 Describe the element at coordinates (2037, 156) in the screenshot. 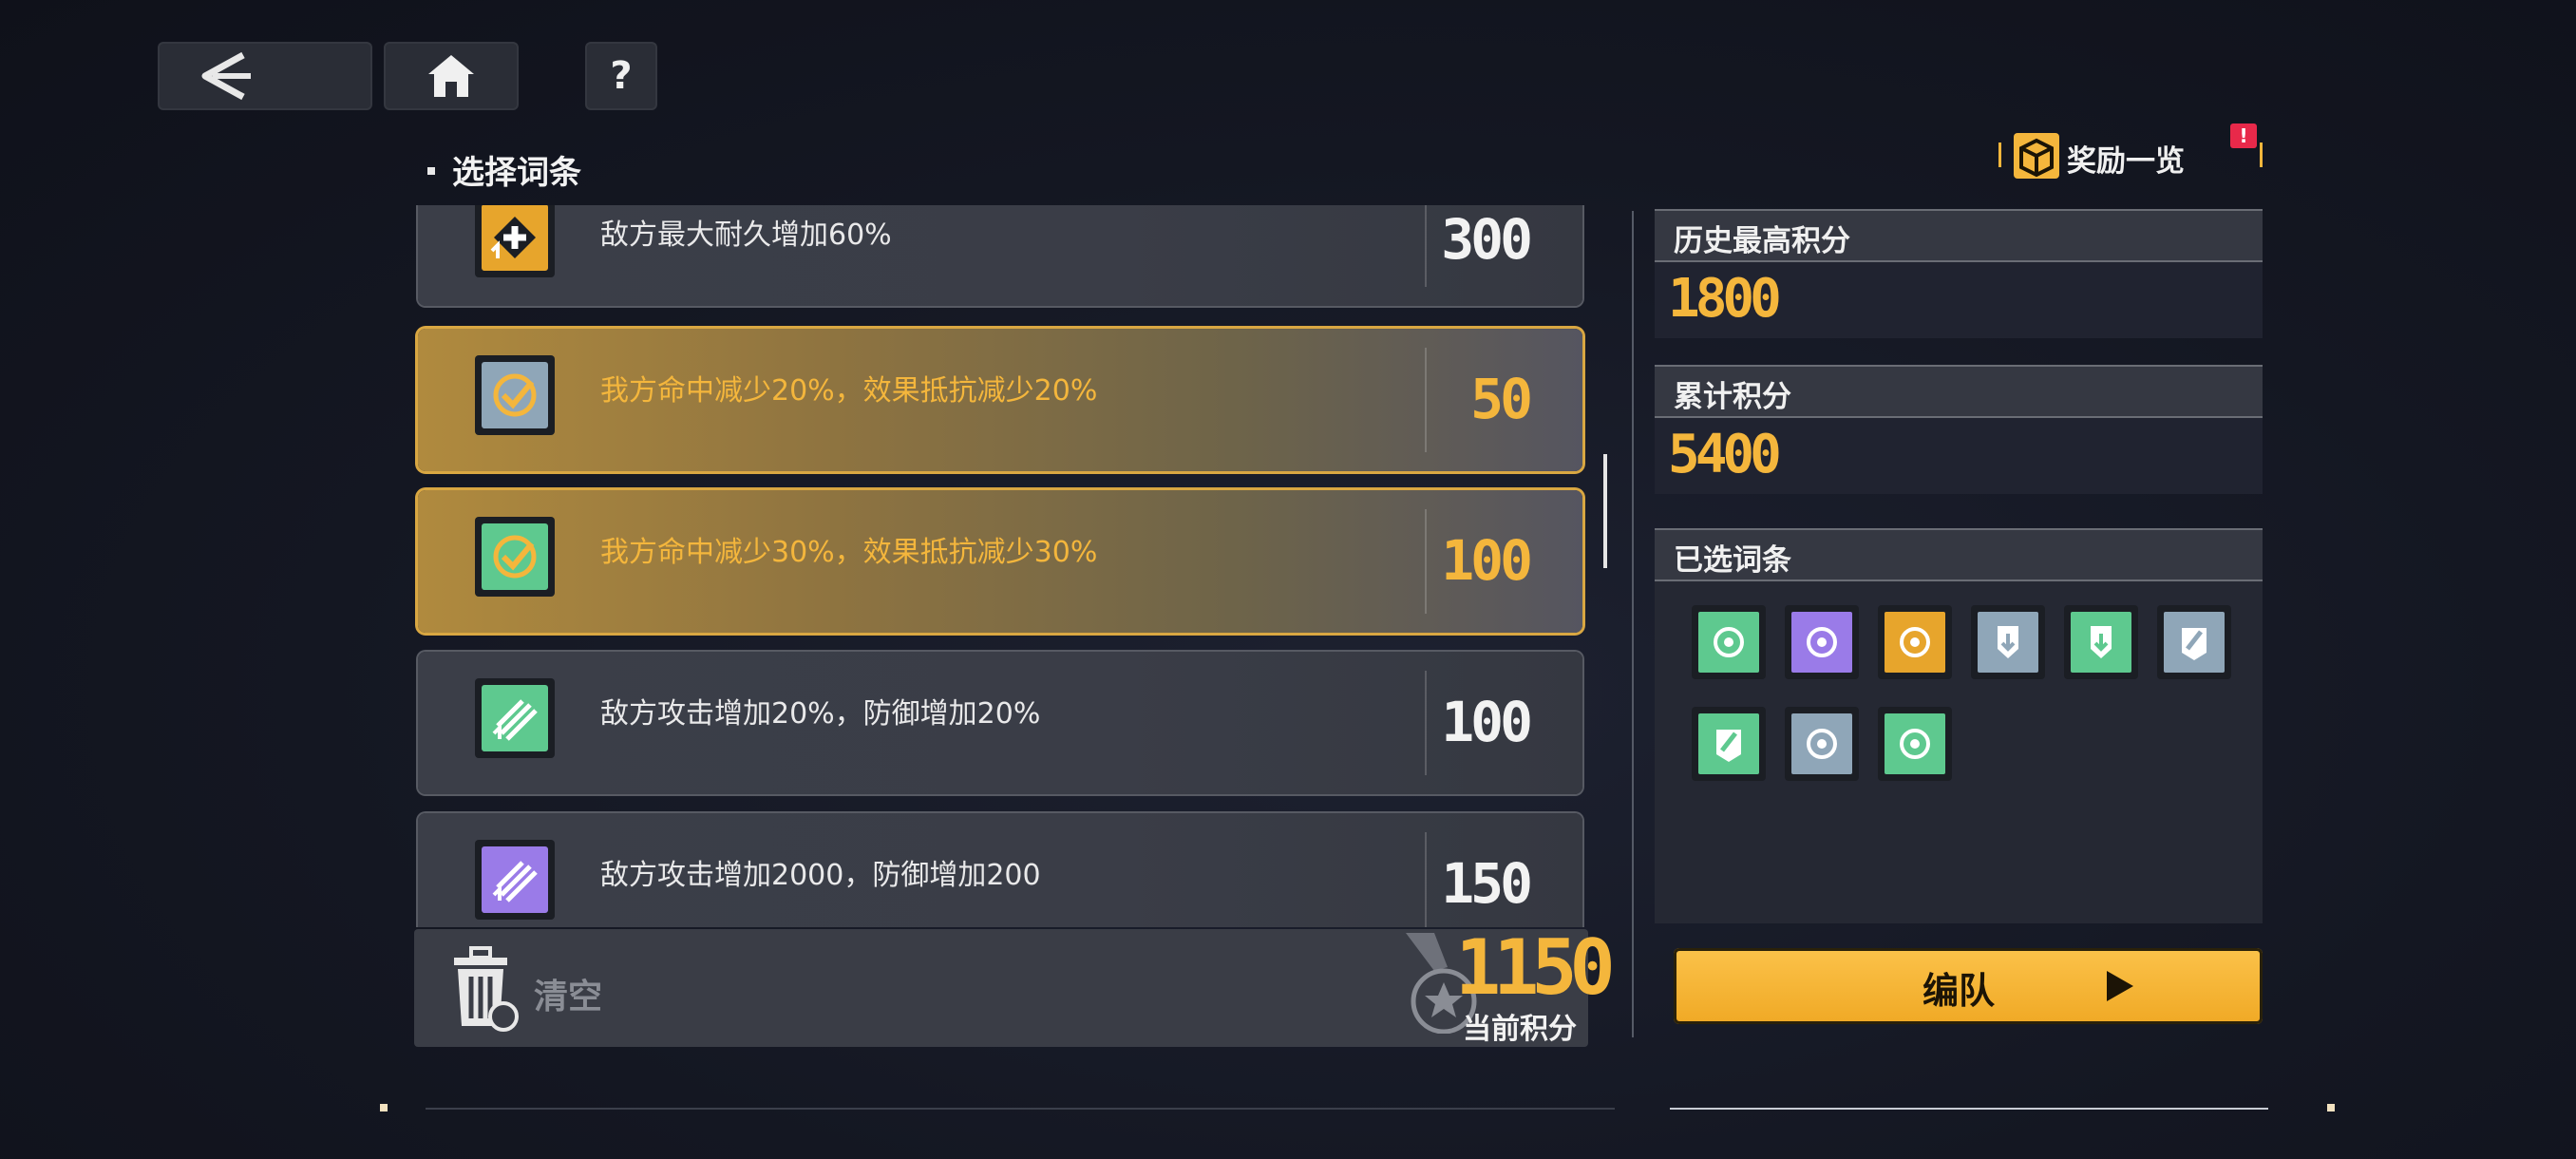

I see `reward-box-icon` at that location.